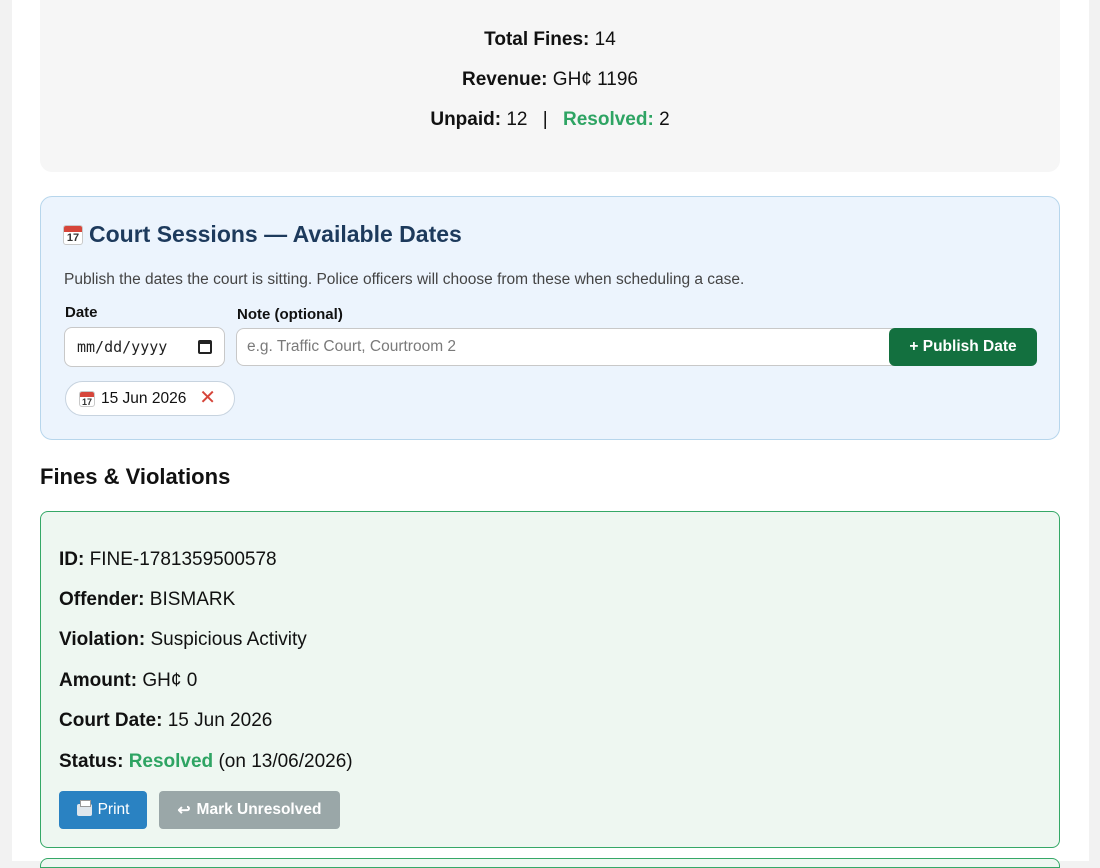 This screenshot has height=868, width=1100. Describe the element at coordinates (550, 120) in the screenshot. I see `unpaid-resolved-line: Unpaid: 12 | Resolved: 2` at that location.